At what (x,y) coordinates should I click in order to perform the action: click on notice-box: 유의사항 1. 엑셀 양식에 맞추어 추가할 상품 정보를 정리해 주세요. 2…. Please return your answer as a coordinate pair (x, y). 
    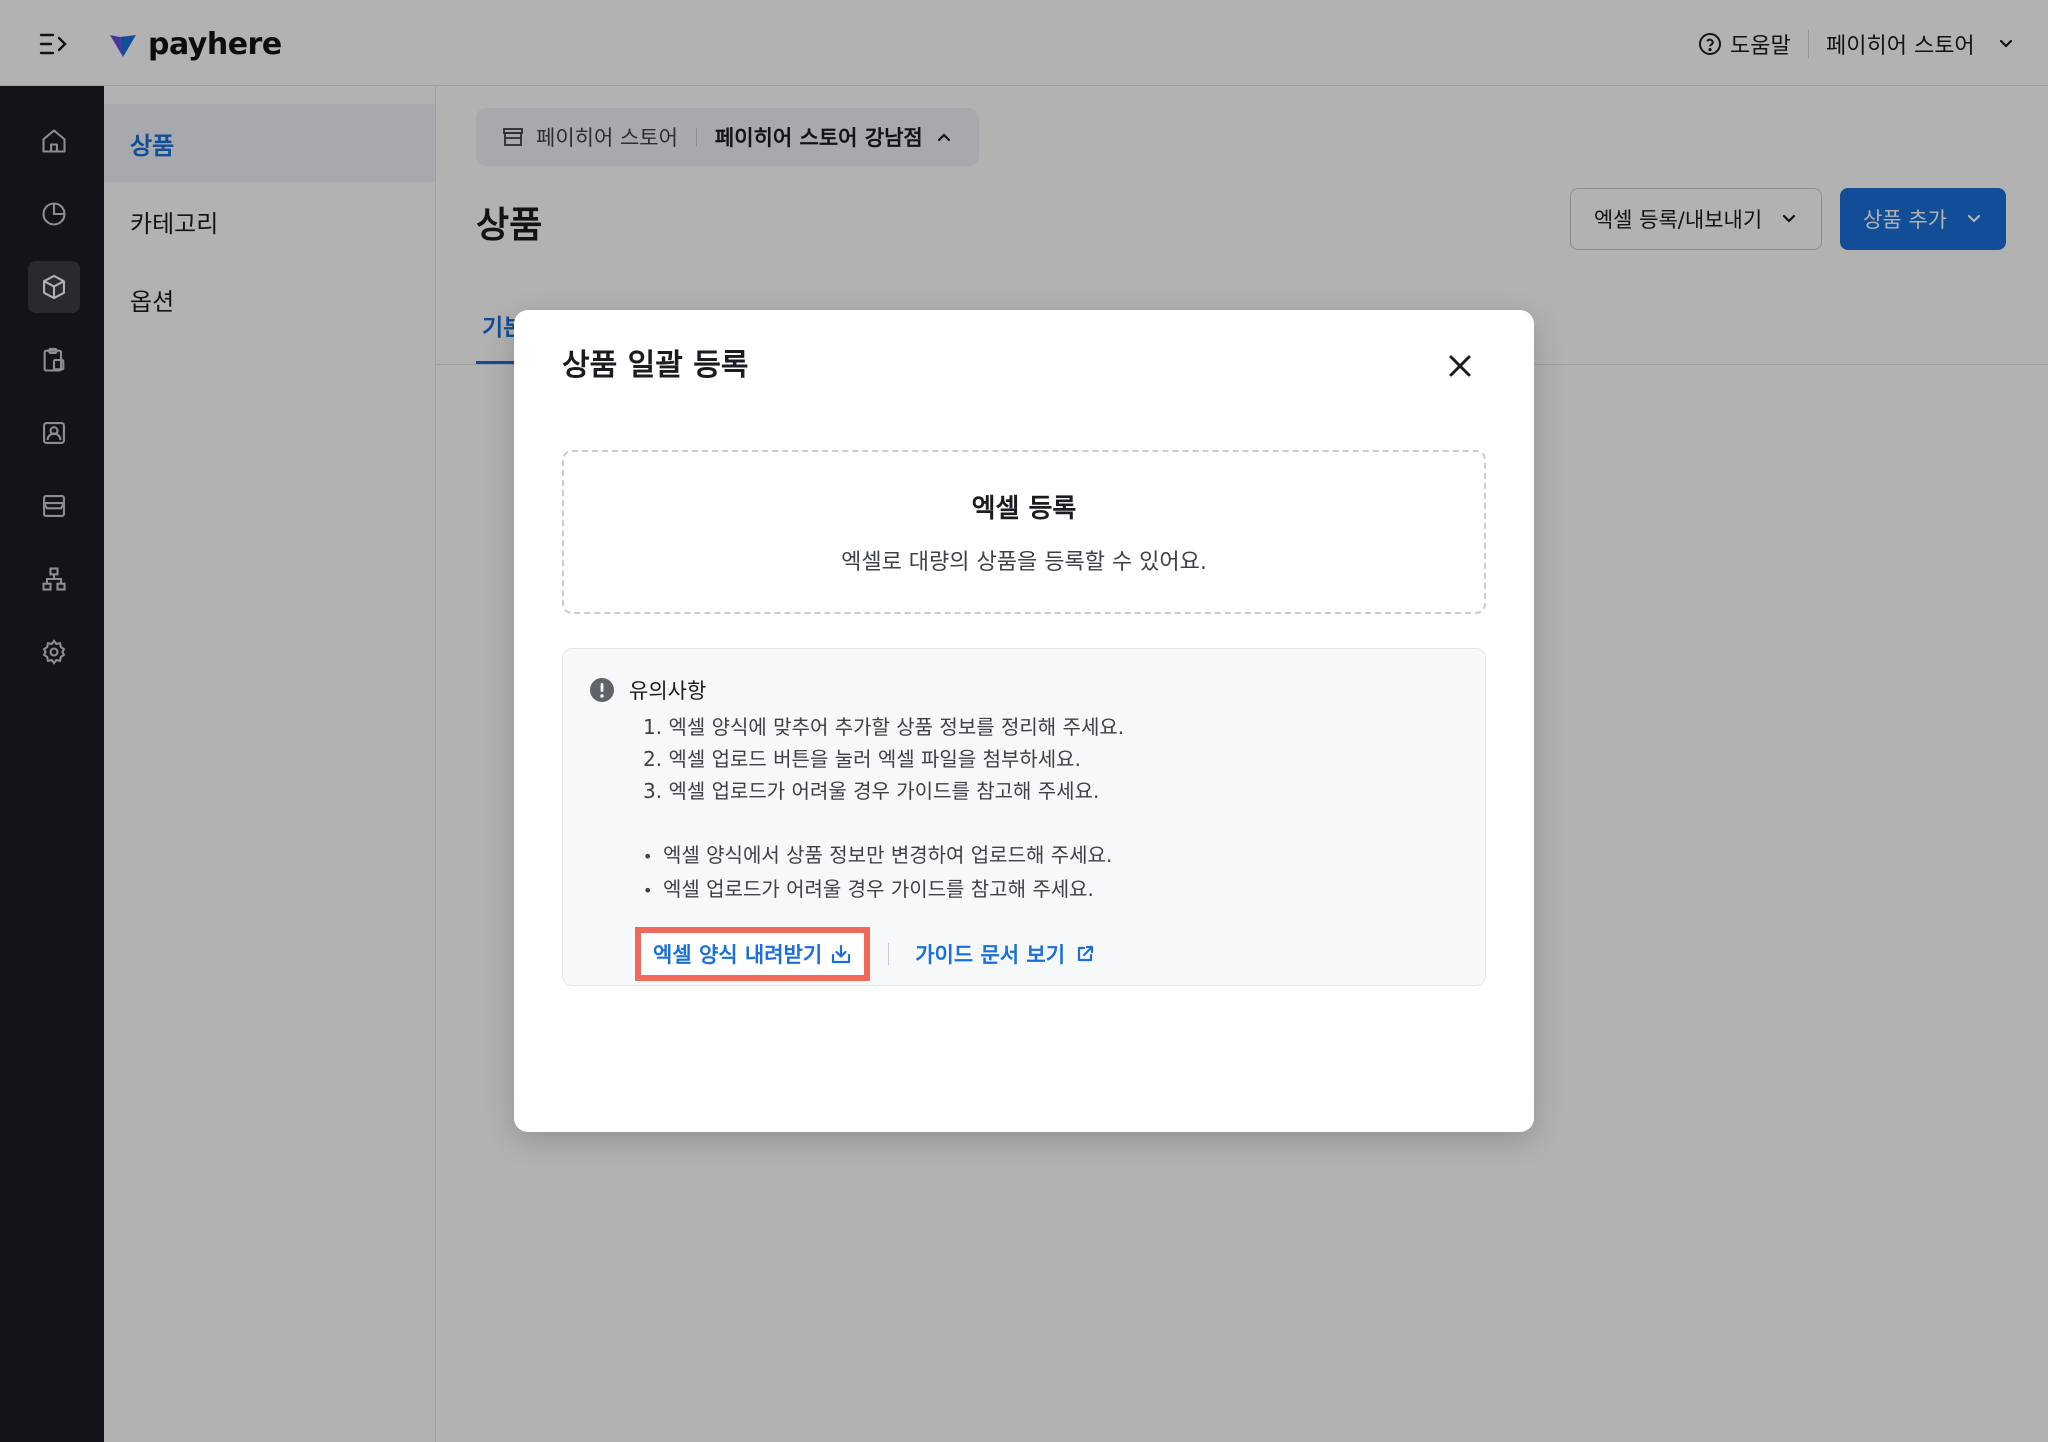
    Looking at the image, I should click on (1024, 817).